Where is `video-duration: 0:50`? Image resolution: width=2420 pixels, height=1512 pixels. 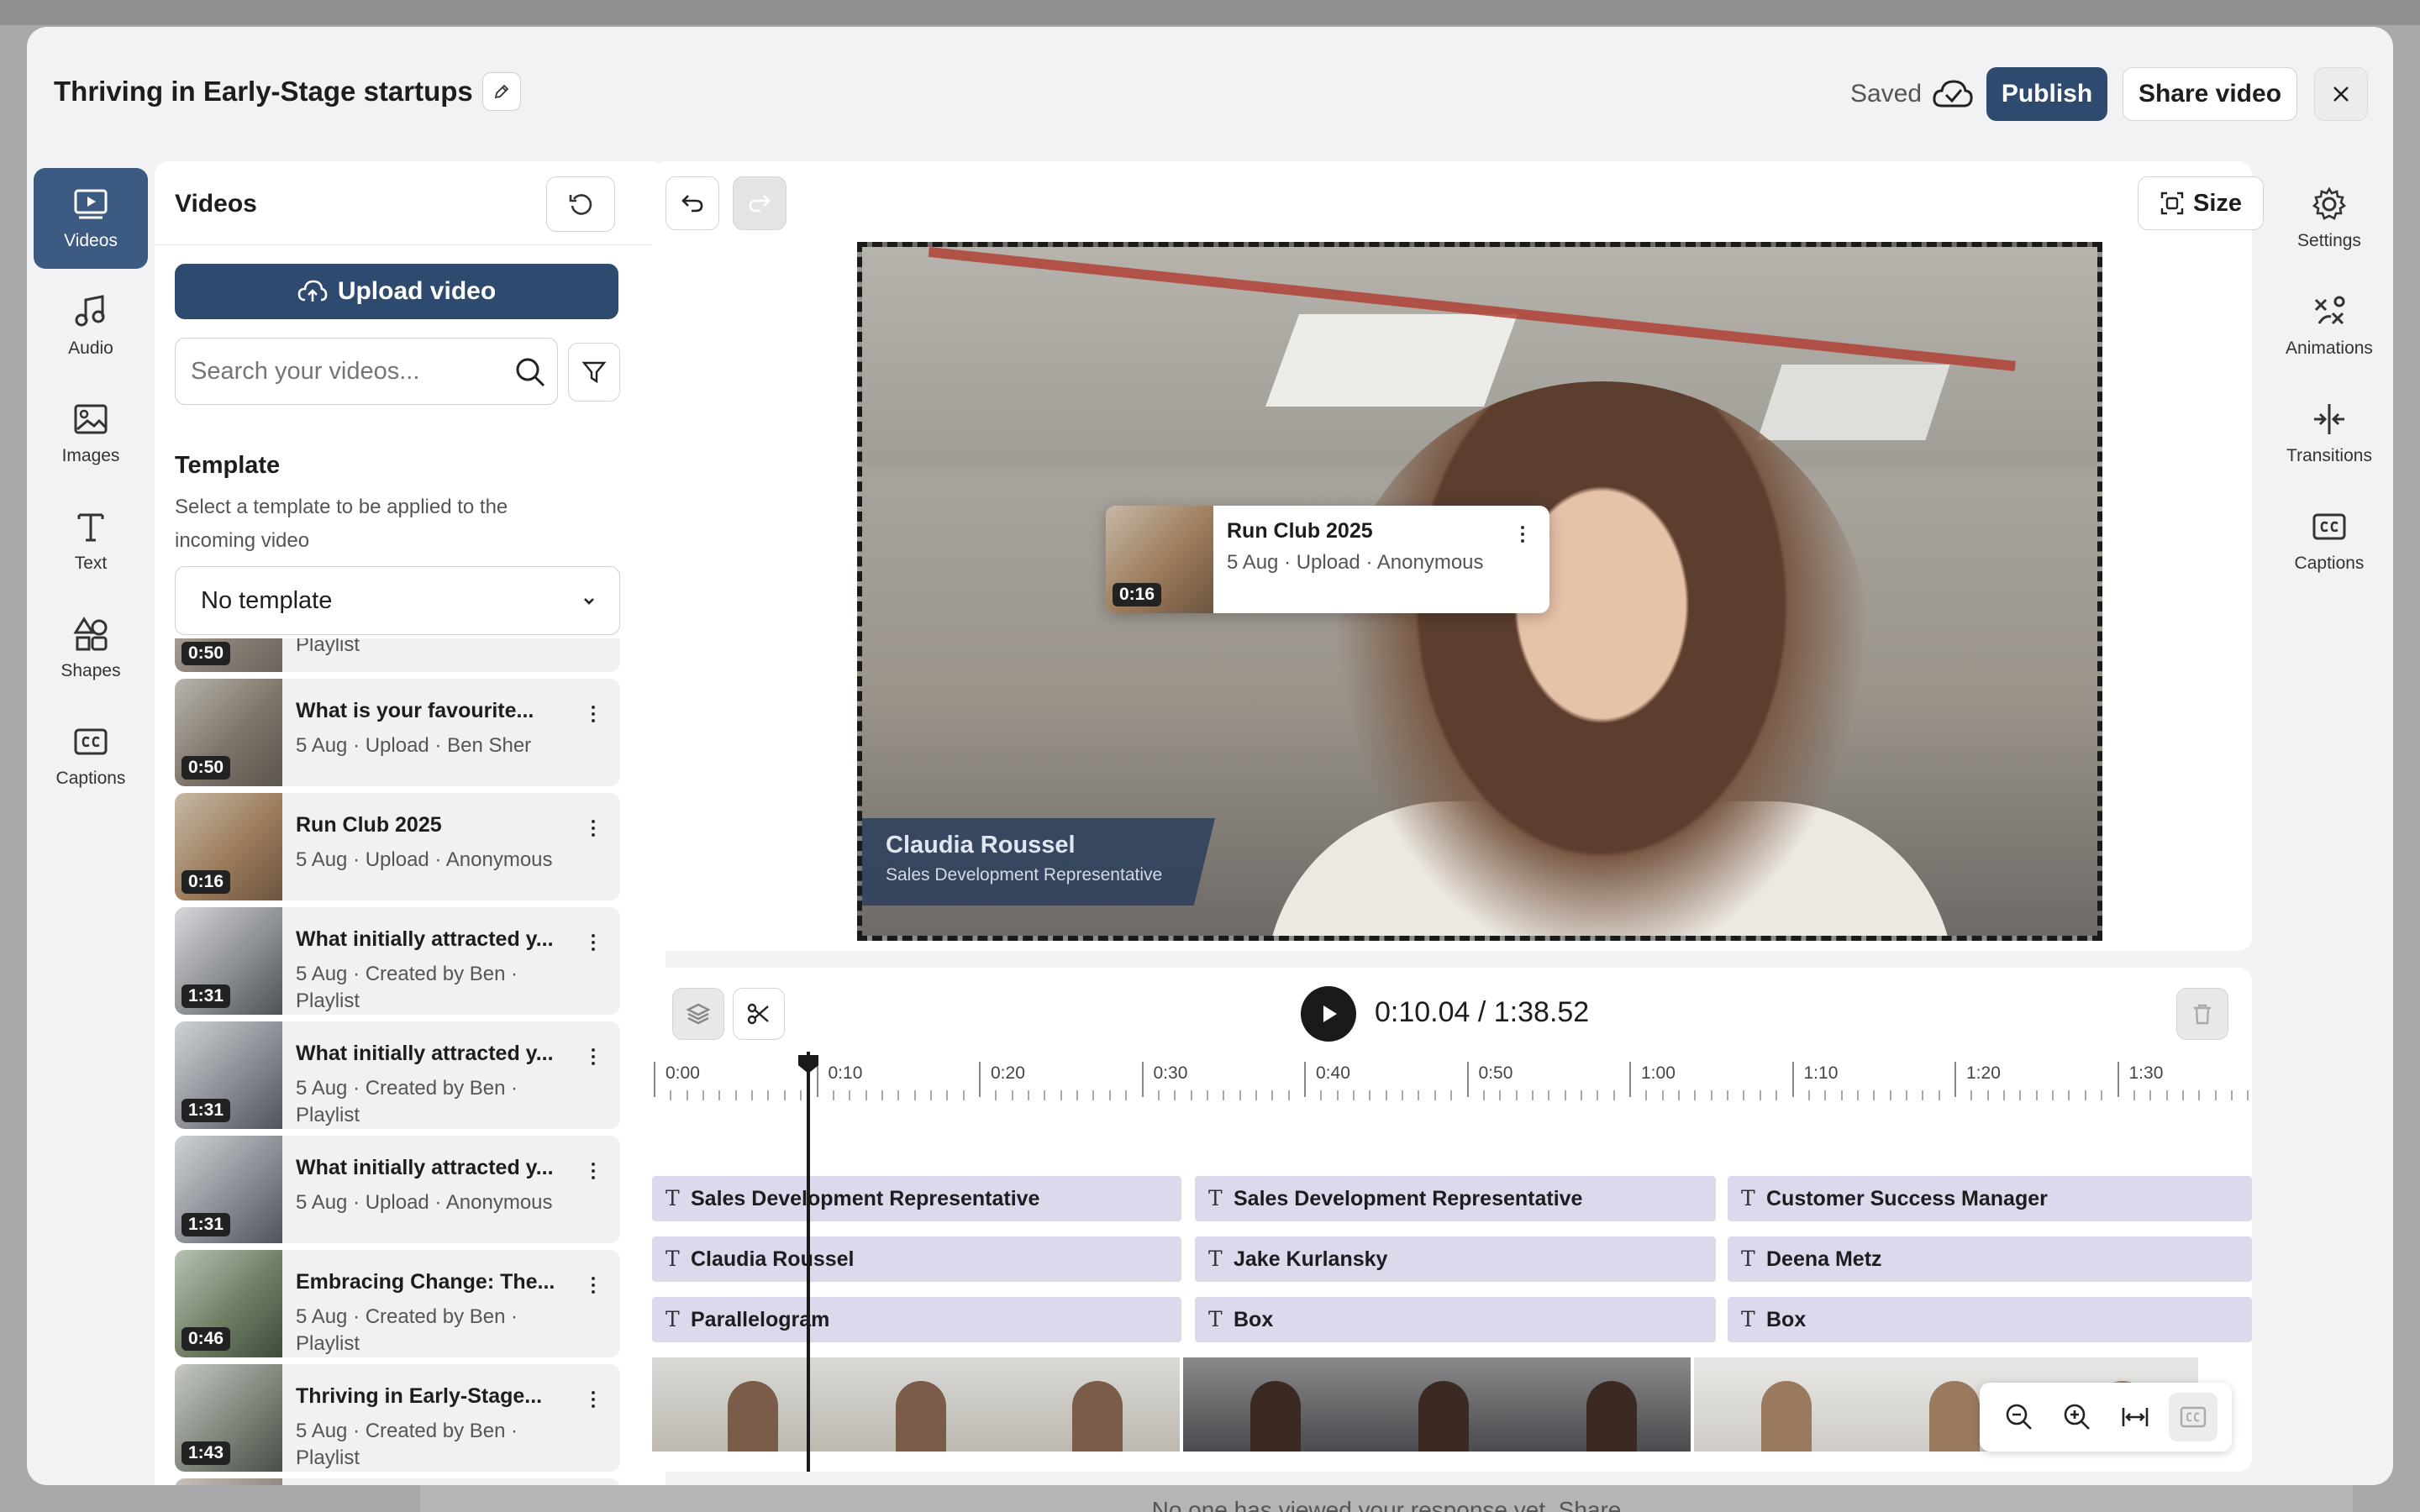 video-duration: 0:50 is located at coordinates (206, 768).